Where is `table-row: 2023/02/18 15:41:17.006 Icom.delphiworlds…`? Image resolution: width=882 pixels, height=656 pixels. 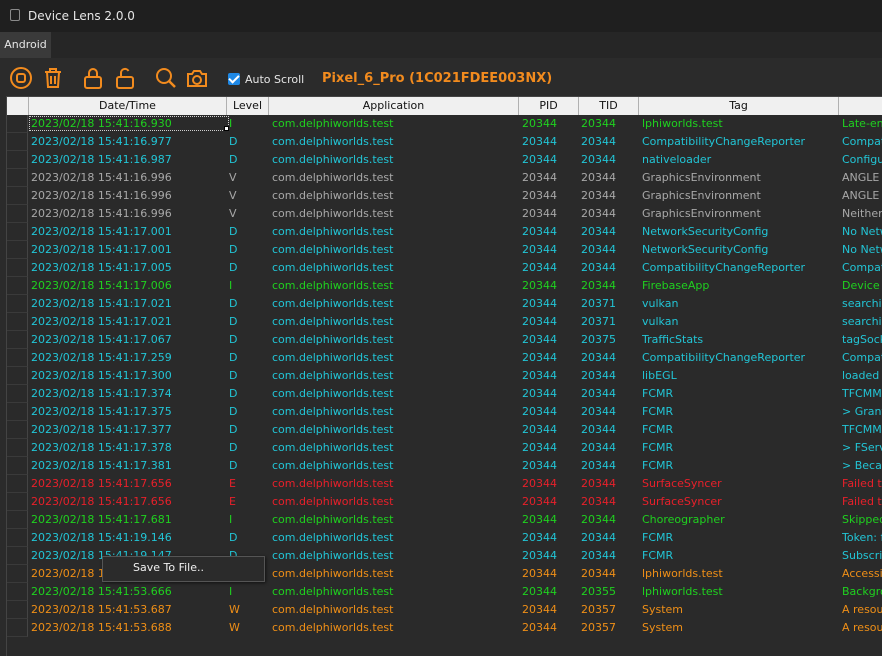
table-row: 2023/02/18 15:41:17.006 Icom.delphiworlds… is located at coordinates (444, 286).